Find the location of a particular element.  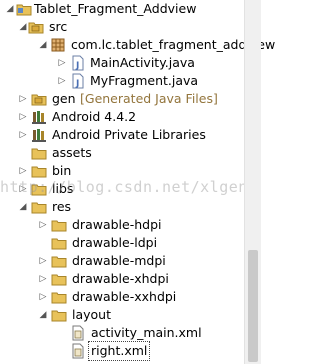

tree-item-my-fragment: ▷ J MyFragment.java is located at coordinates (130, 81).